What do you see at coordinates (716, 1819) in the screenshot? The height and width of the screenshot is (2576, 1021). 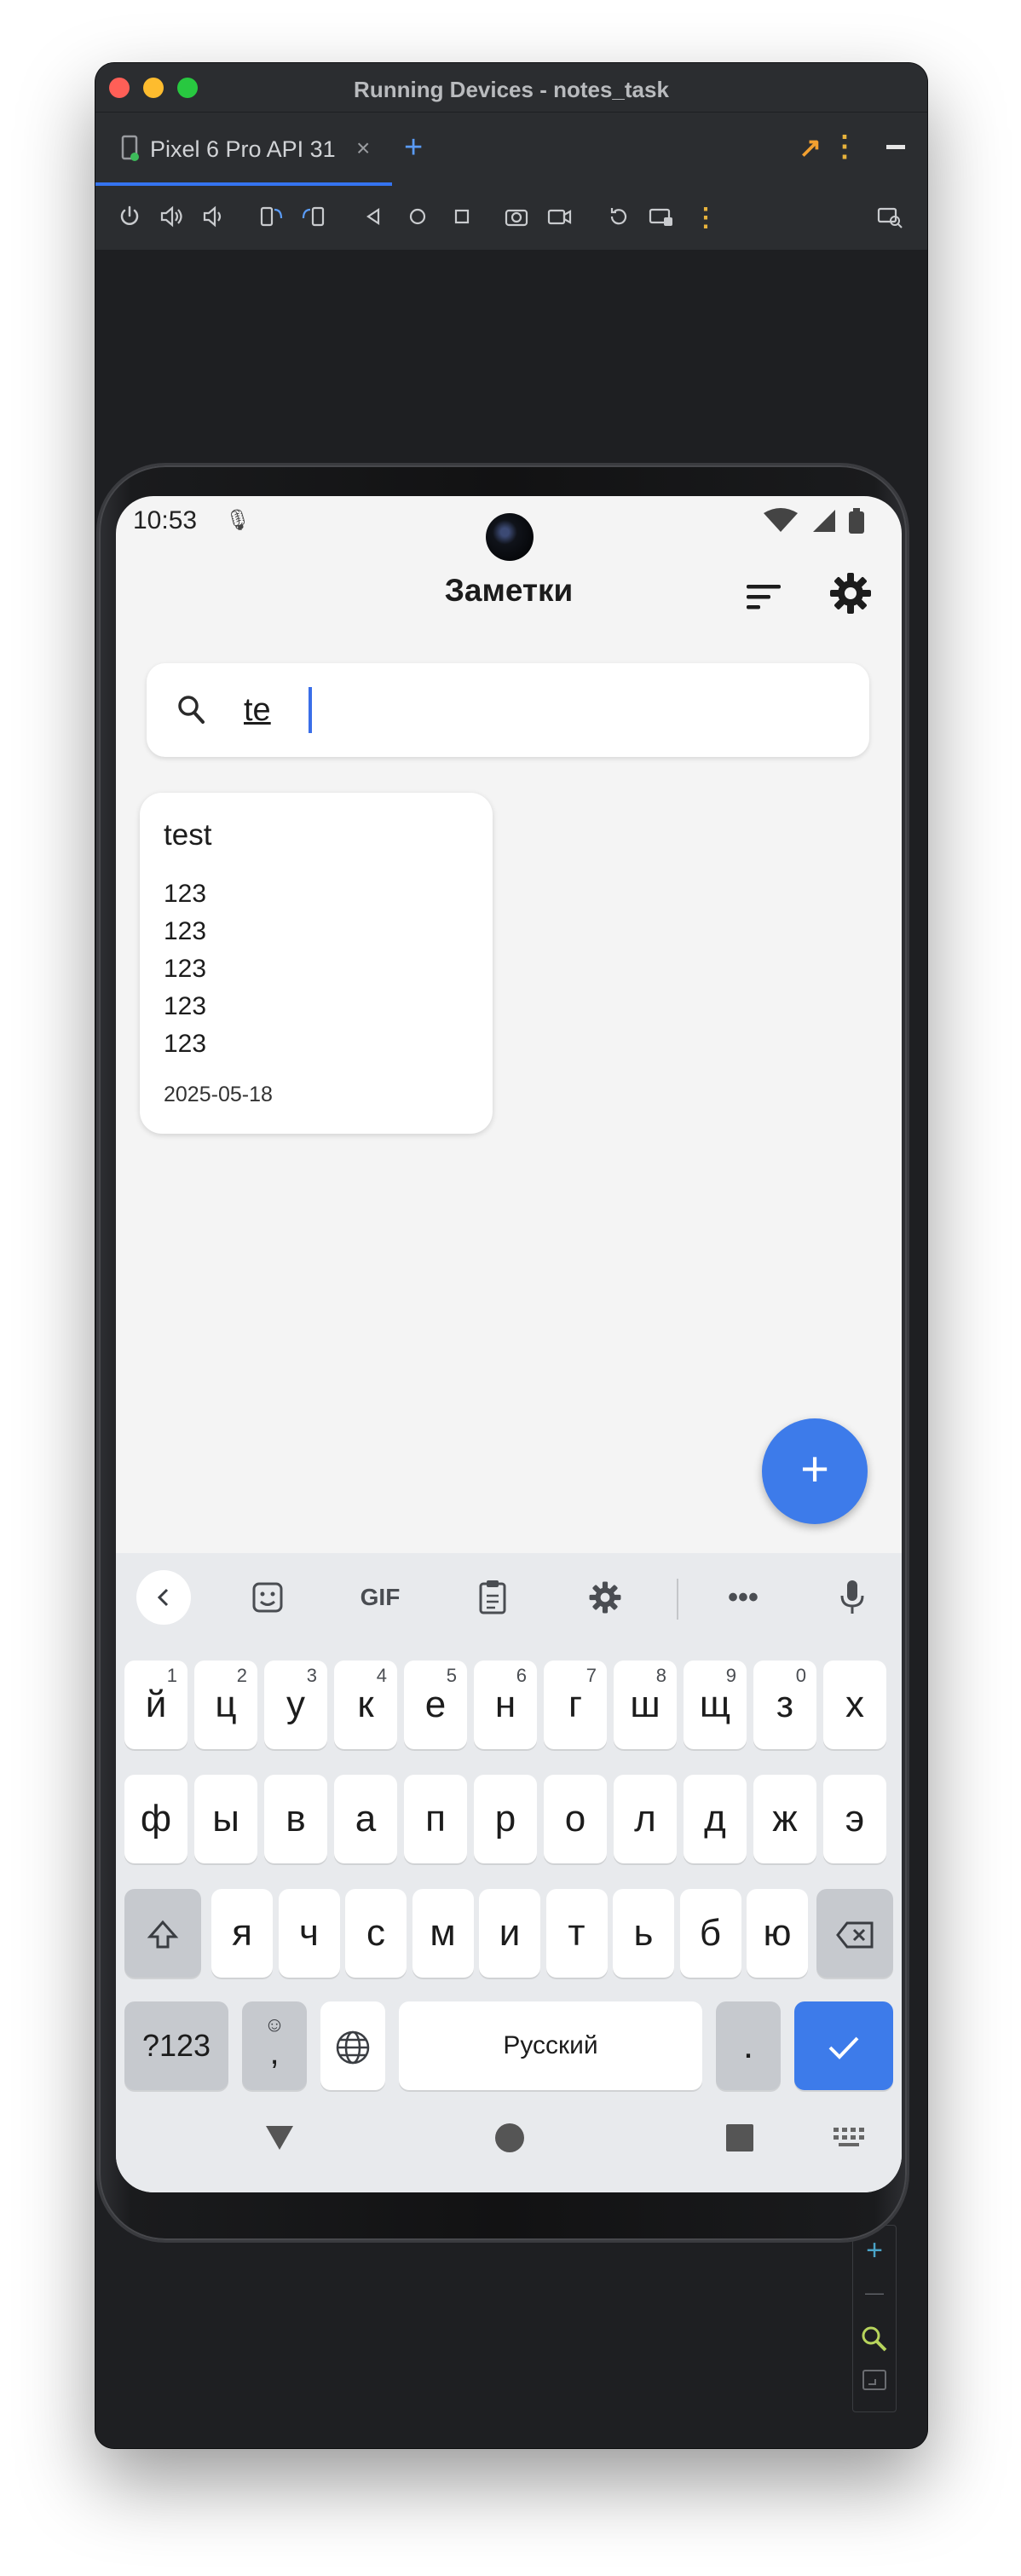 I see `key: д` at bounding box center [716, 1819].